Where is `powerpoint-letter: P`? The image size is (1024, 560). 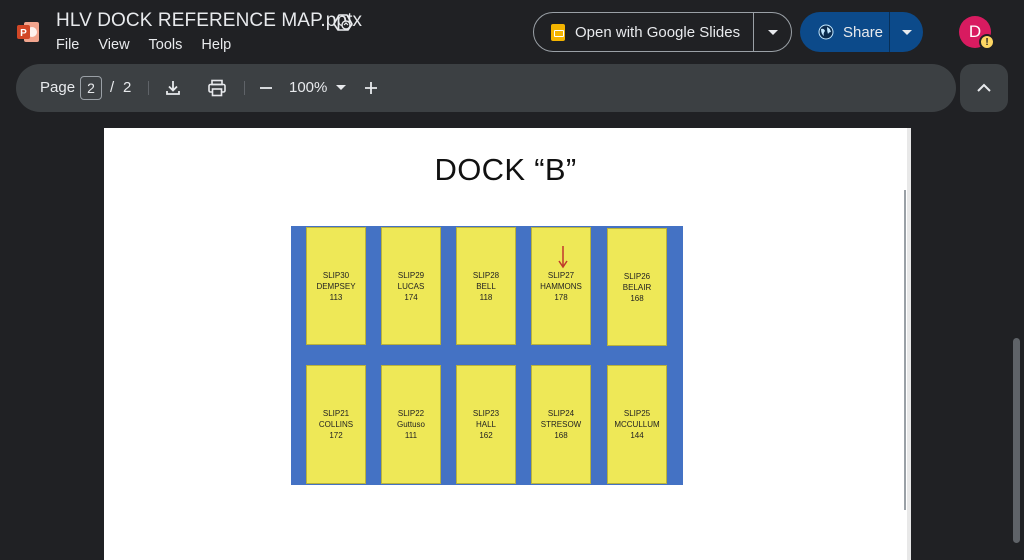 powerpoint-letter: P is located at coordinates (23, 33).